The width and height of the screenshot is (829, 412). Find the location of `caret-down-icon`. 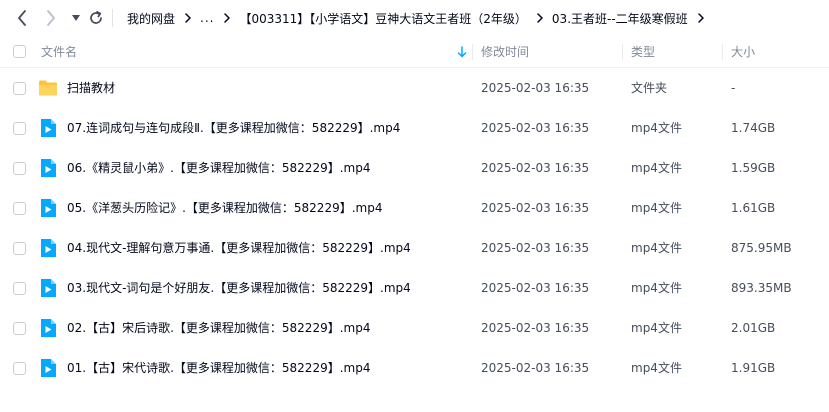

caret-down-icon is located at coordinates (76, 18).